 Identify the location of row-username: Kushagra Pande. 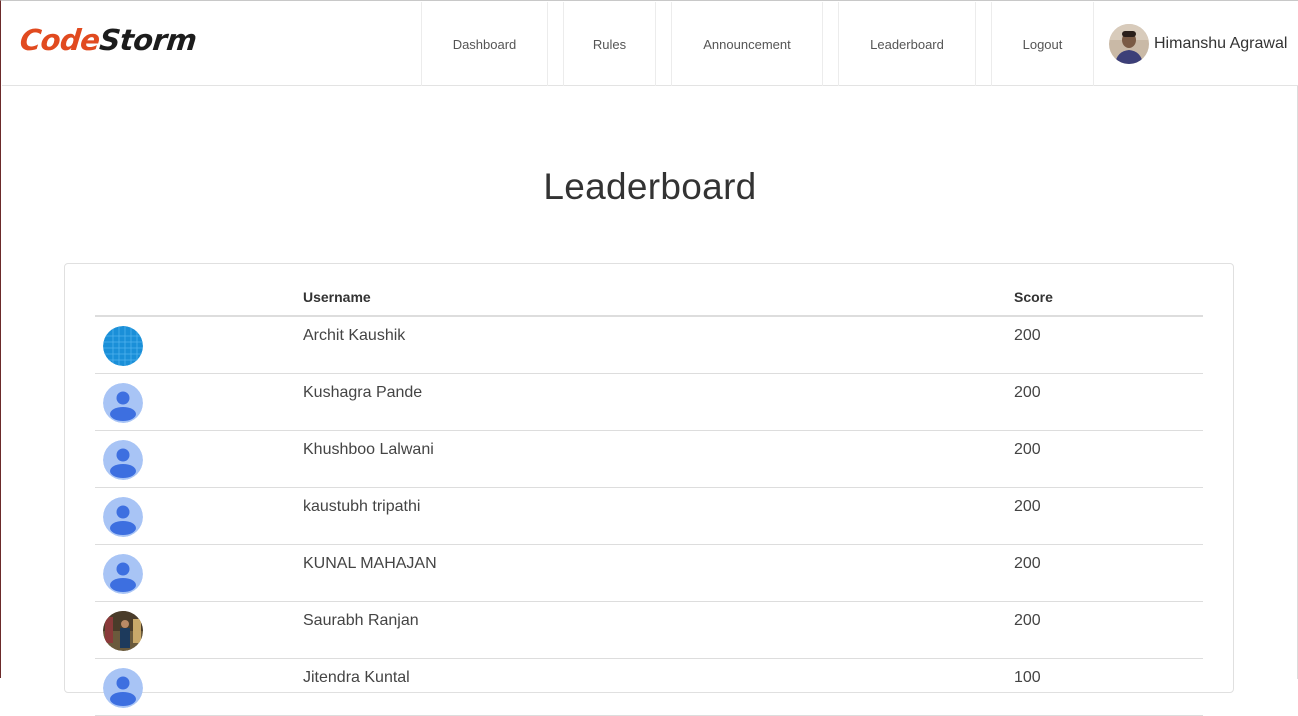
(363, 392).